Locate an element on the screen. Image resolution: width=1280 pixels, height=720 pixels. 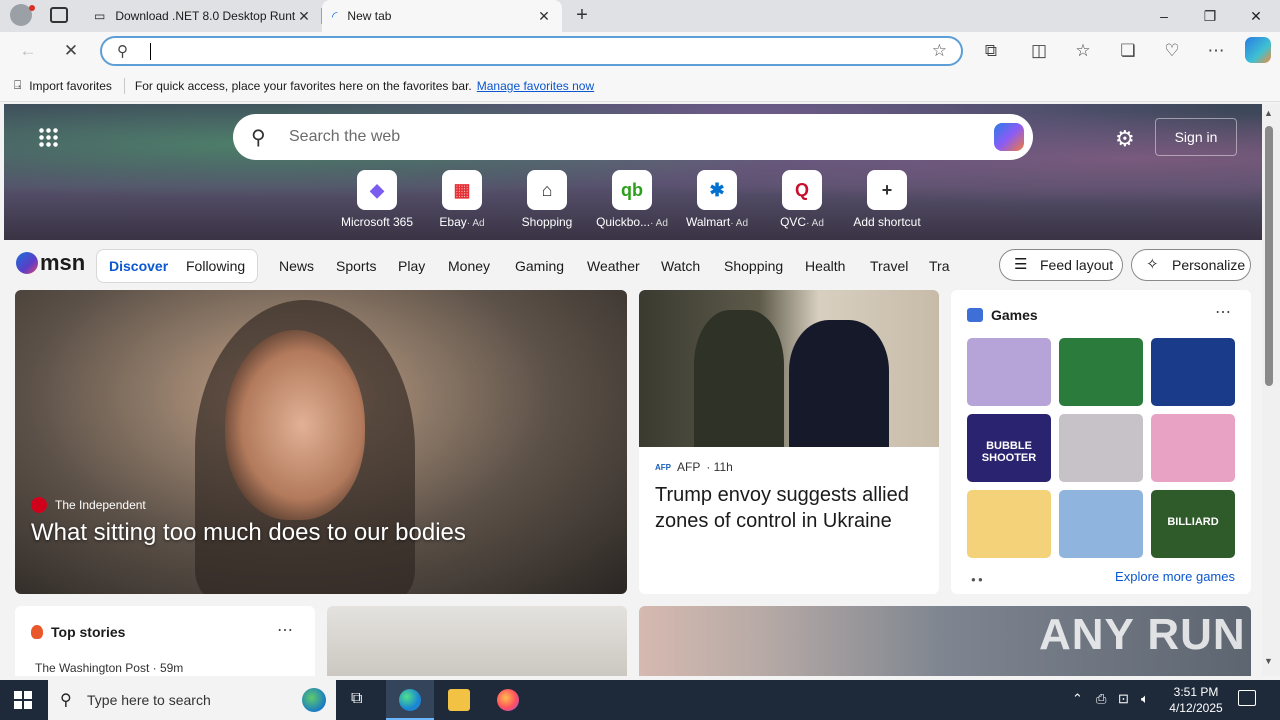
shortcut-5: Q QVC· Ad is located at coordinates (802, 199).